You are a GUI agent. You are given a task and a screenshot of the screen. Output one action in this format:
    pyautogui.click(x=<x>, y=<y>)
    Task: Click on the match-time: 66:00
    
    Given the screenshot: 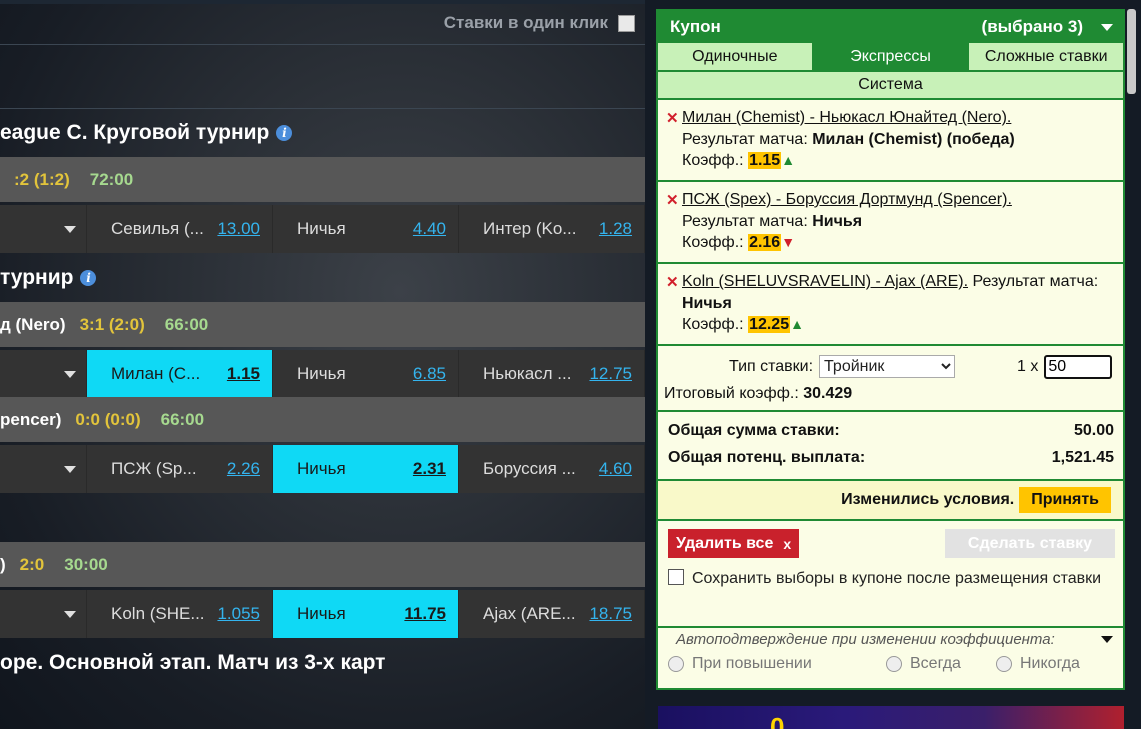 What is the action you would take?
    pyautogui.click(x=186, y=324)
    